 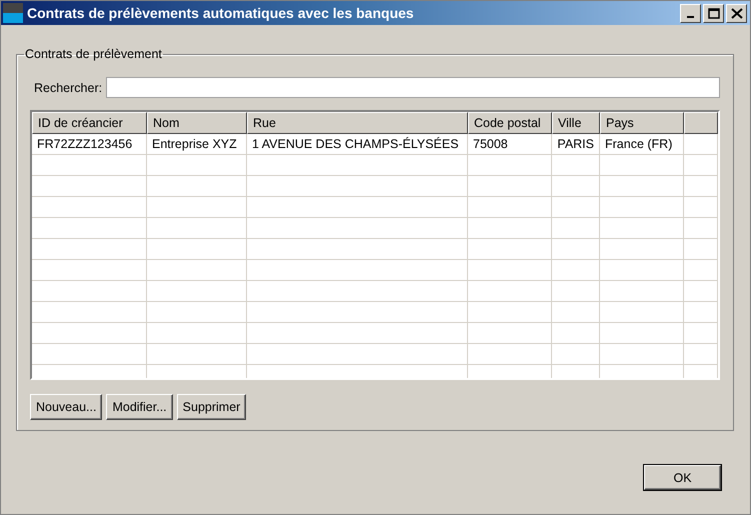 What do you see at coordinates (89, 123) in the screenshot?
I see `column-header: ID de créancier` at bounding box center [89, 123].